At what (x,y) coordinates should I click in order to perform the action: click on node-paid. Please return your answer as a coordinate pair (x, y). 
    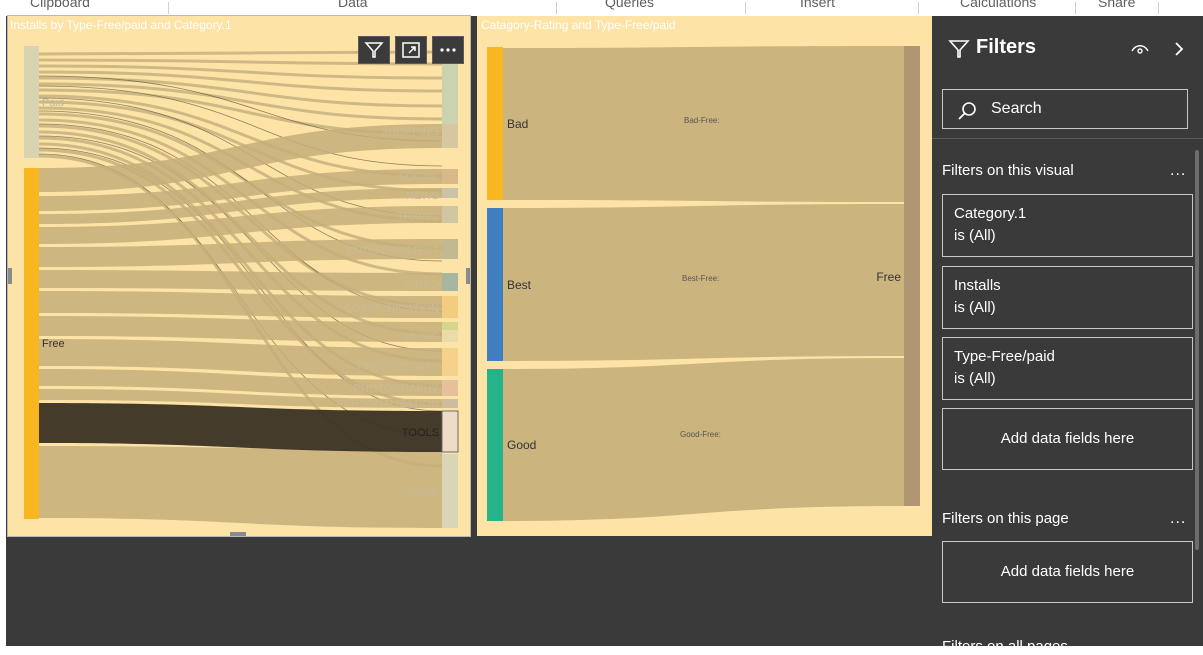
    Looking at the image, I should click on (31, 102).